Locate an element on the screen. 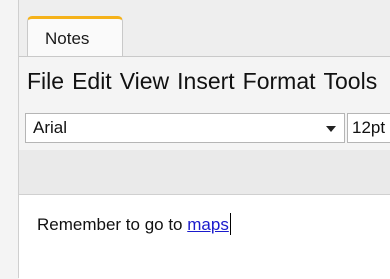 The width and height of the screenshot is (390, 279). font-size-value: 12pt is located at coordinates (369, 127).